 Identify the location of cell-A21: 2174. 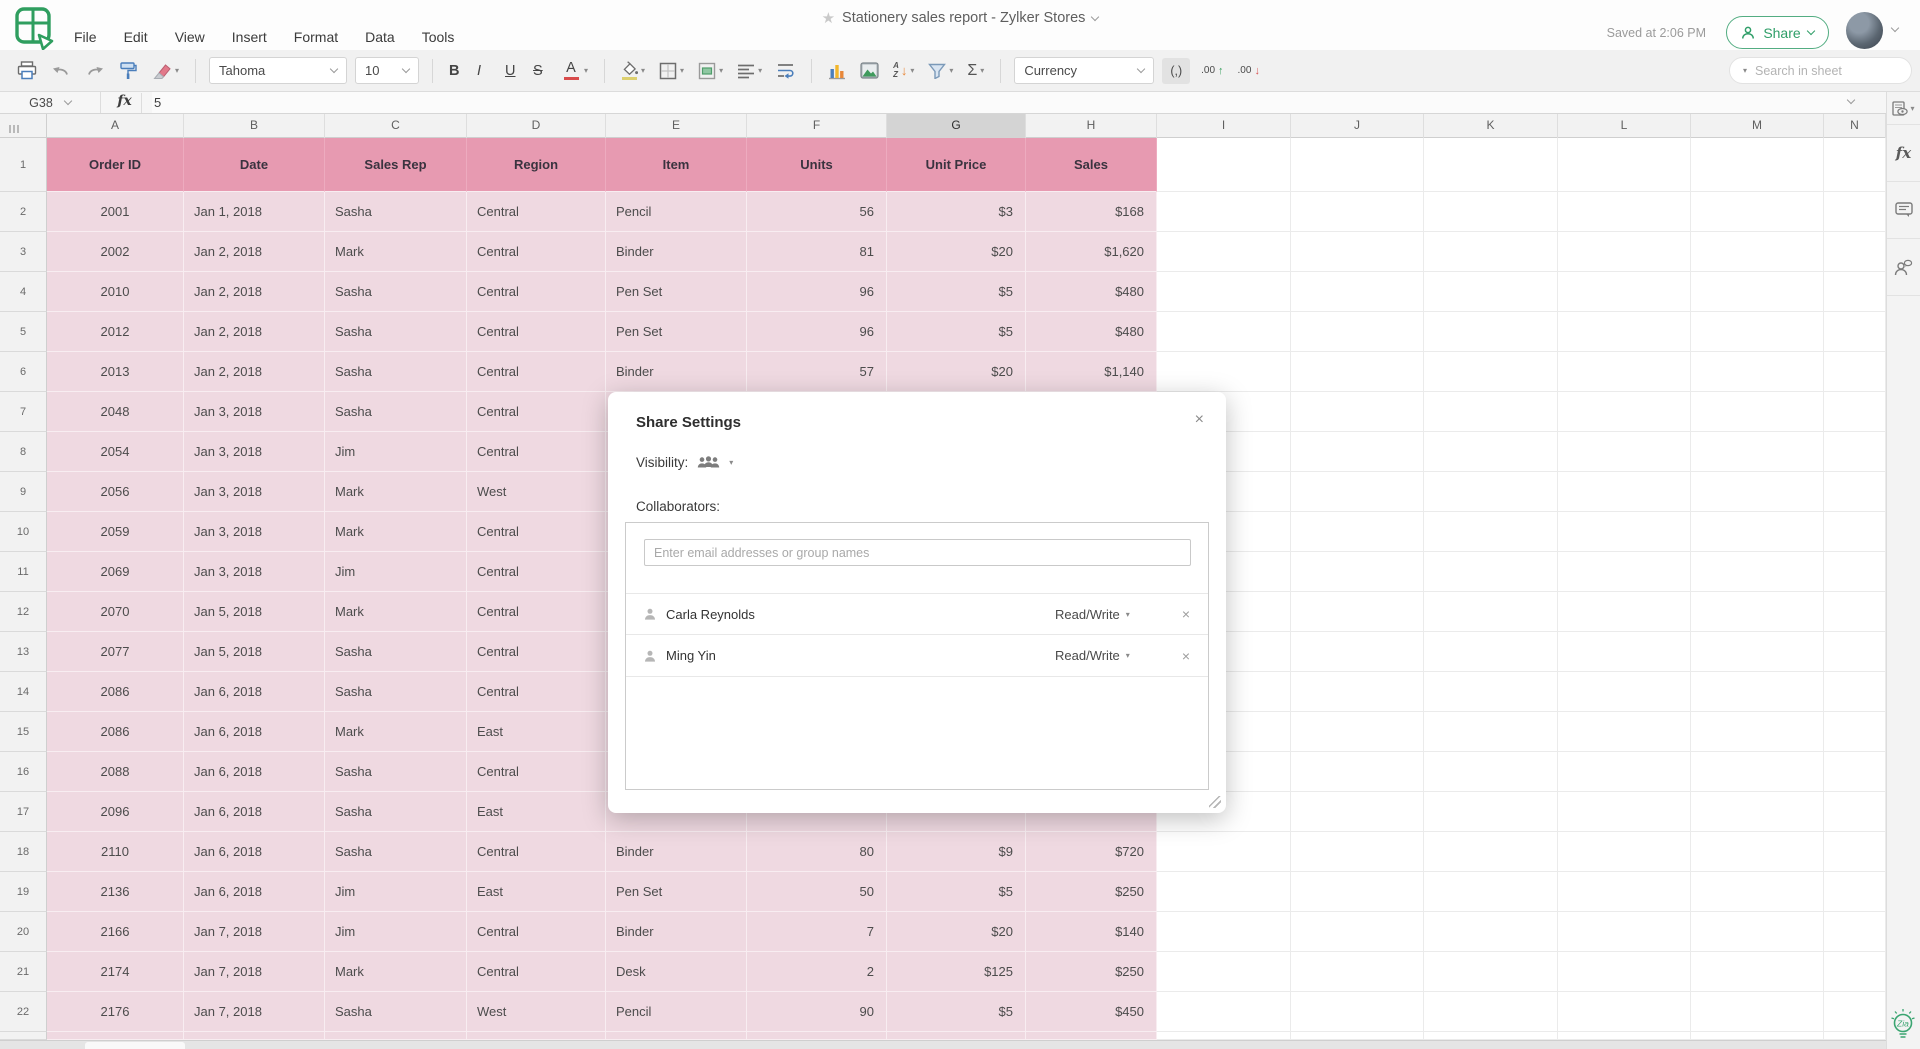
(115, 972).